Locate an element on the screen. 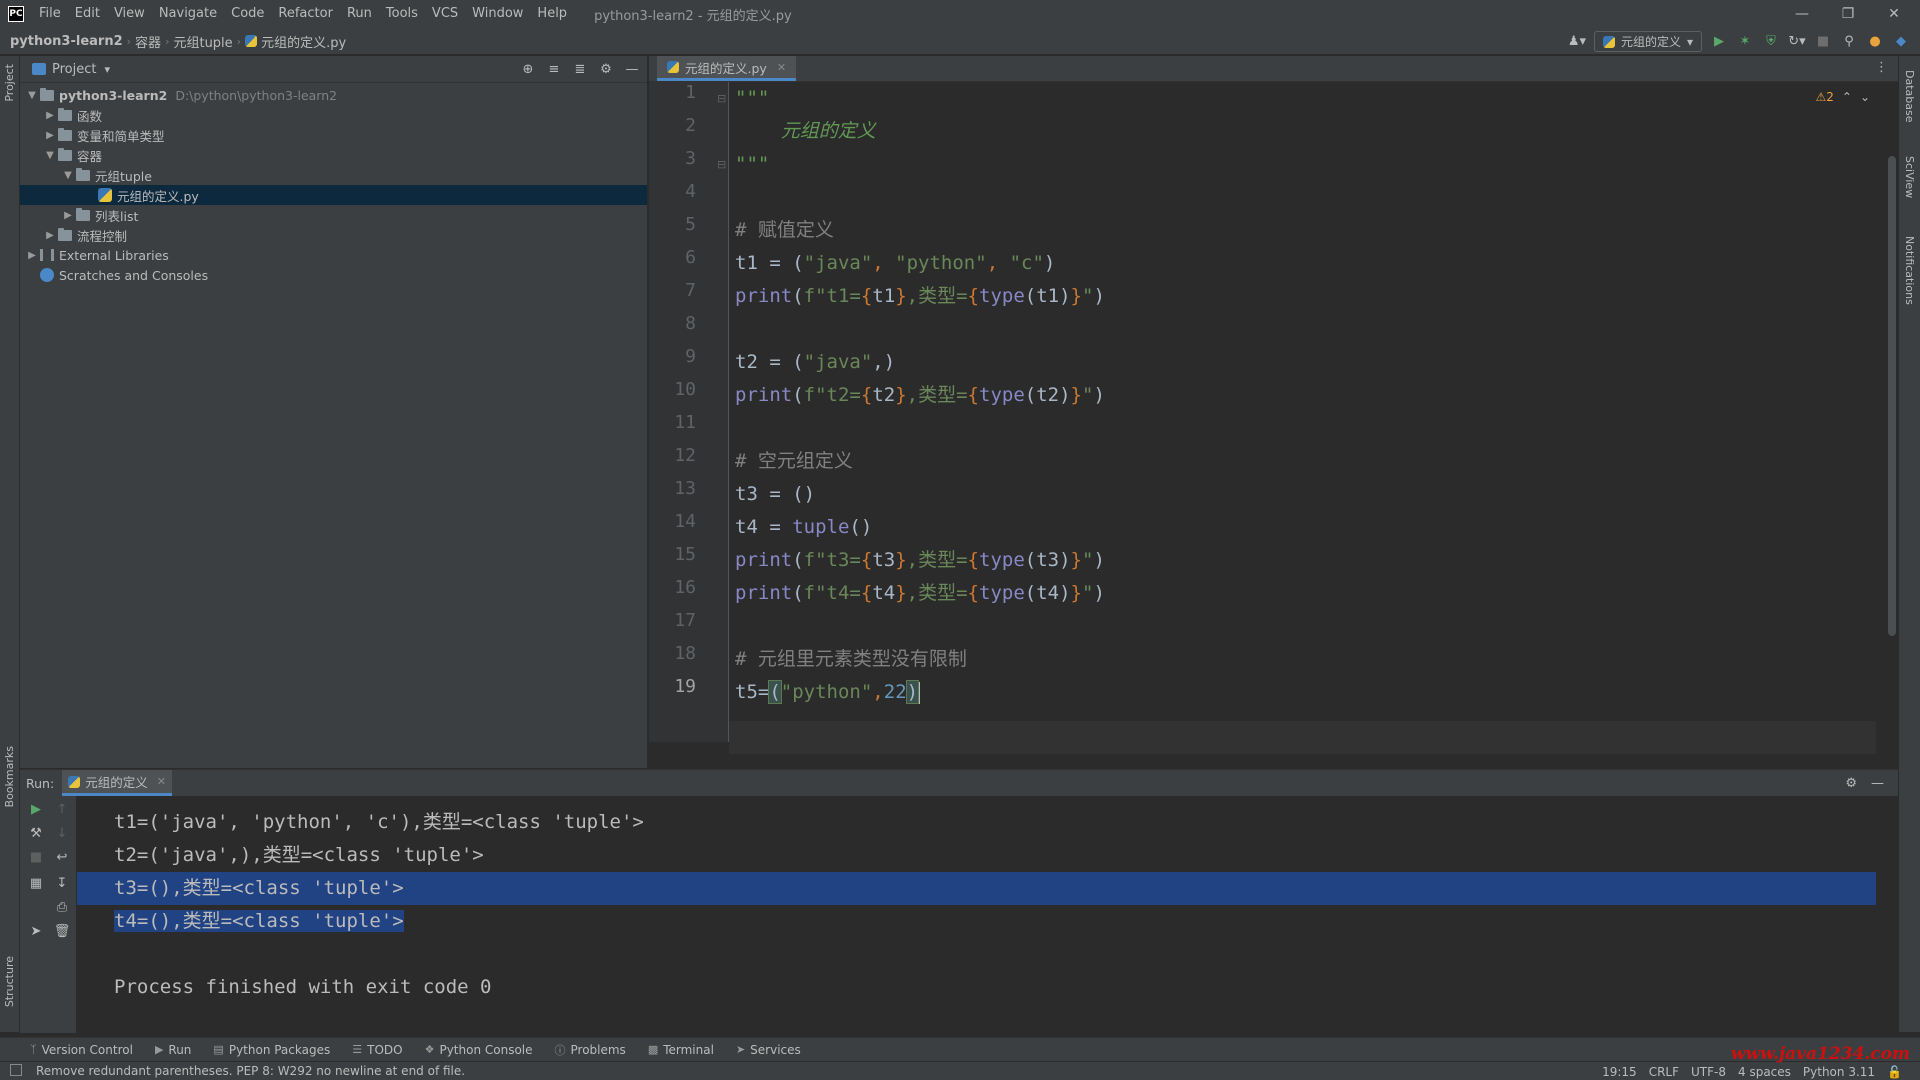  menu-window: Window is located at coordinates (497, 14).